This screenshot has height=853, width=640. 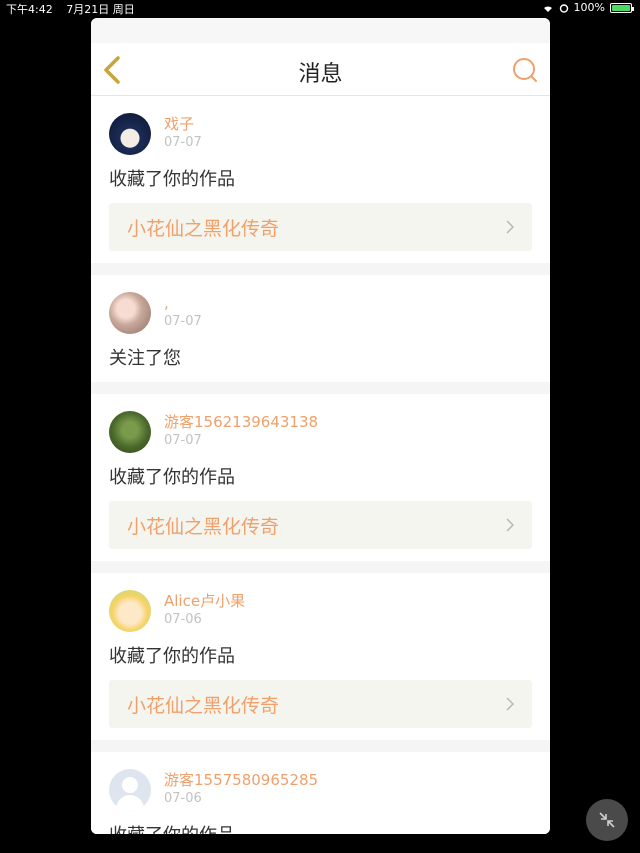 I want to click on collapse-button, so click(x=607, y=820).